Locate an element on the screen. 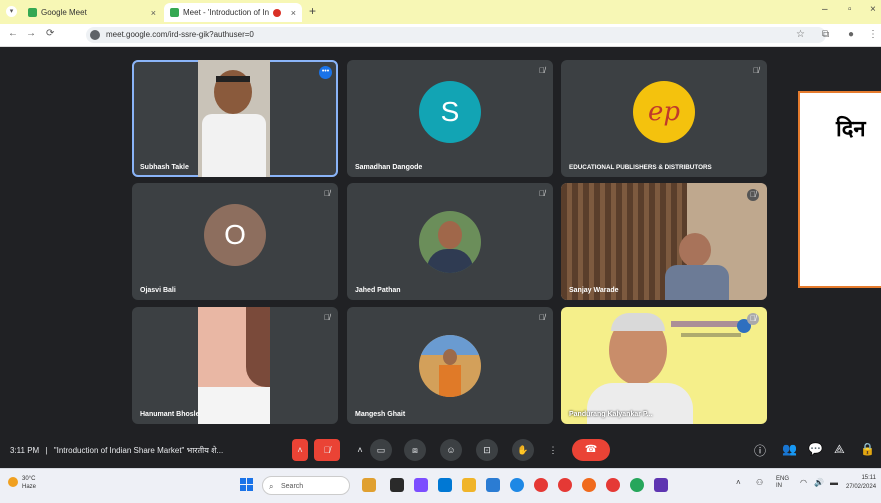 This screenshot has width=881, height=503. language-label: ENG is located at coordinates (783, 479).